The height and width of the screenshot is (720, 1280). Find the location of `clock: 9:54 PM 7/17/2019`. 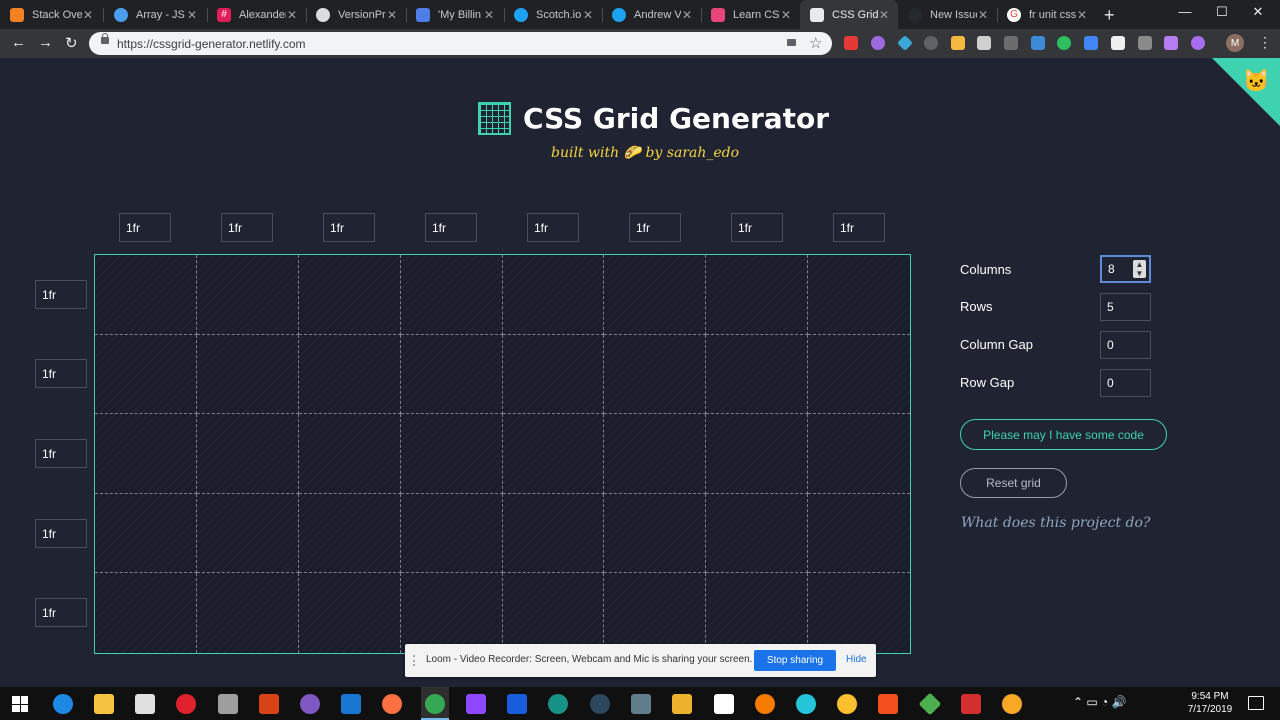

clock: 9:54 PM 7/17/2019 is located at coordinates (1210, 703).